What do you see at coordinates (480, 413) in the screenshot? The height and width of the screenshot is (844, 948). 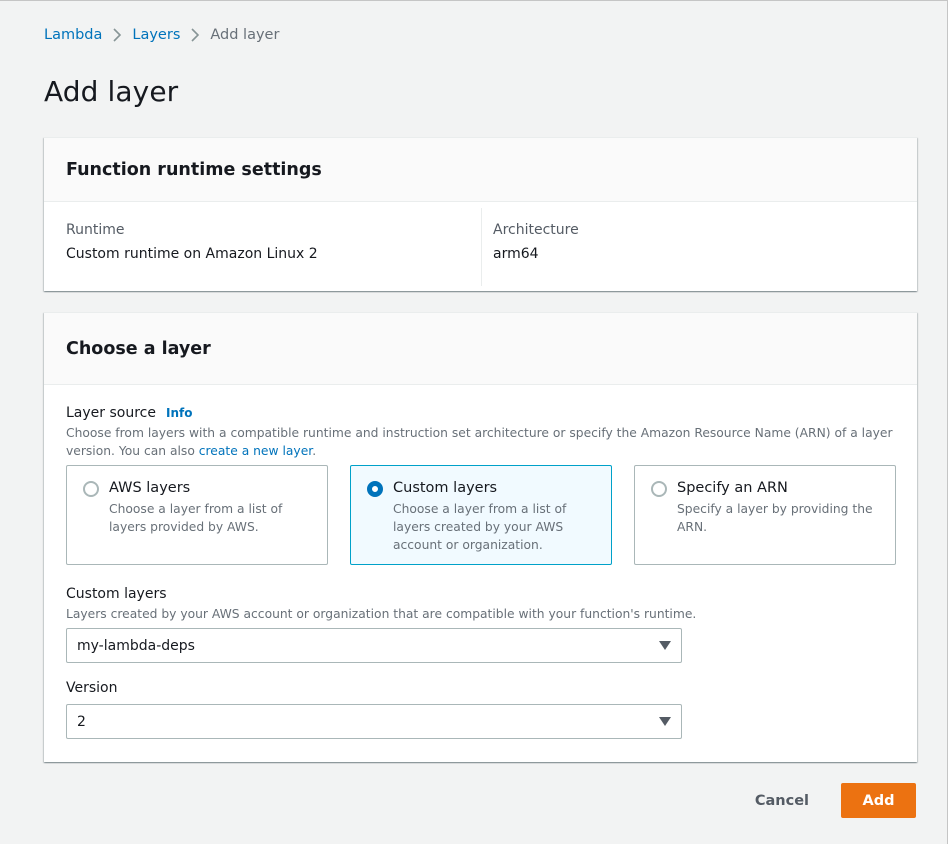 I see `layer-source-label-row: Layer source Info` at bounding box center [480, 413].